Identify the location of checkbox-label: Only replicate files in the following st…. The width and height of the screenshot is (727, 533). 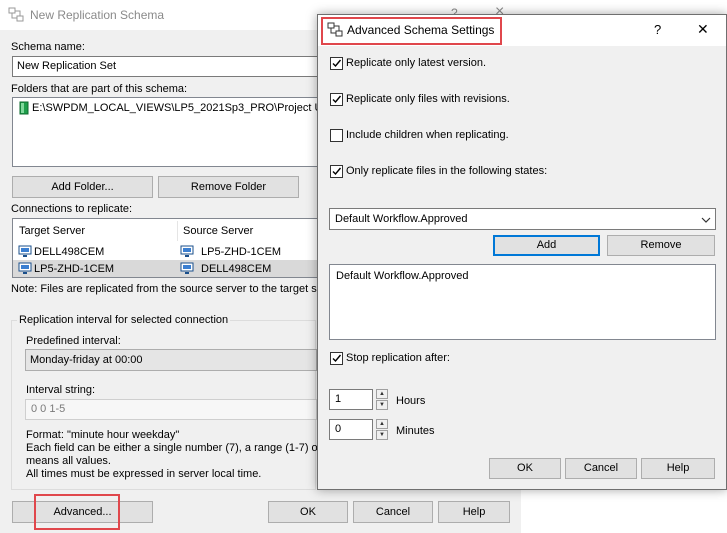
(447, 171).